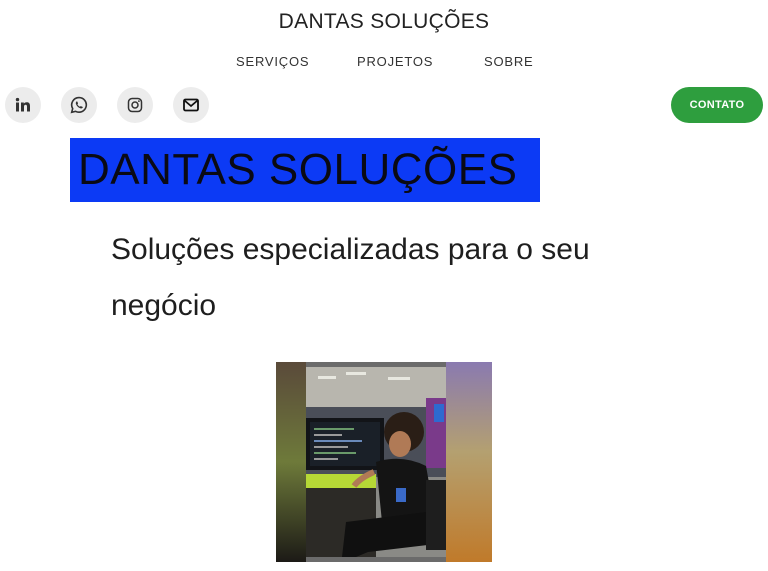 This screenshot has width=768, height=571. I want to click on email-link, so click(191, 105).